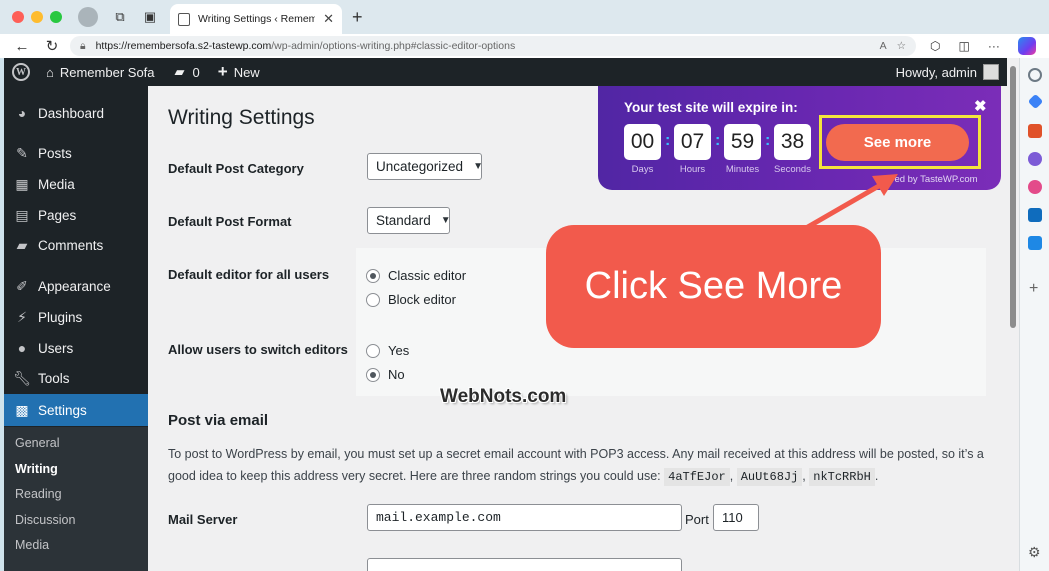 This screenshot has height=571, width=1049. What do you see at coordinates (994, 46) in the screenshot?
I see `more-menu-icon: ···` at bounding box center [994, 46].